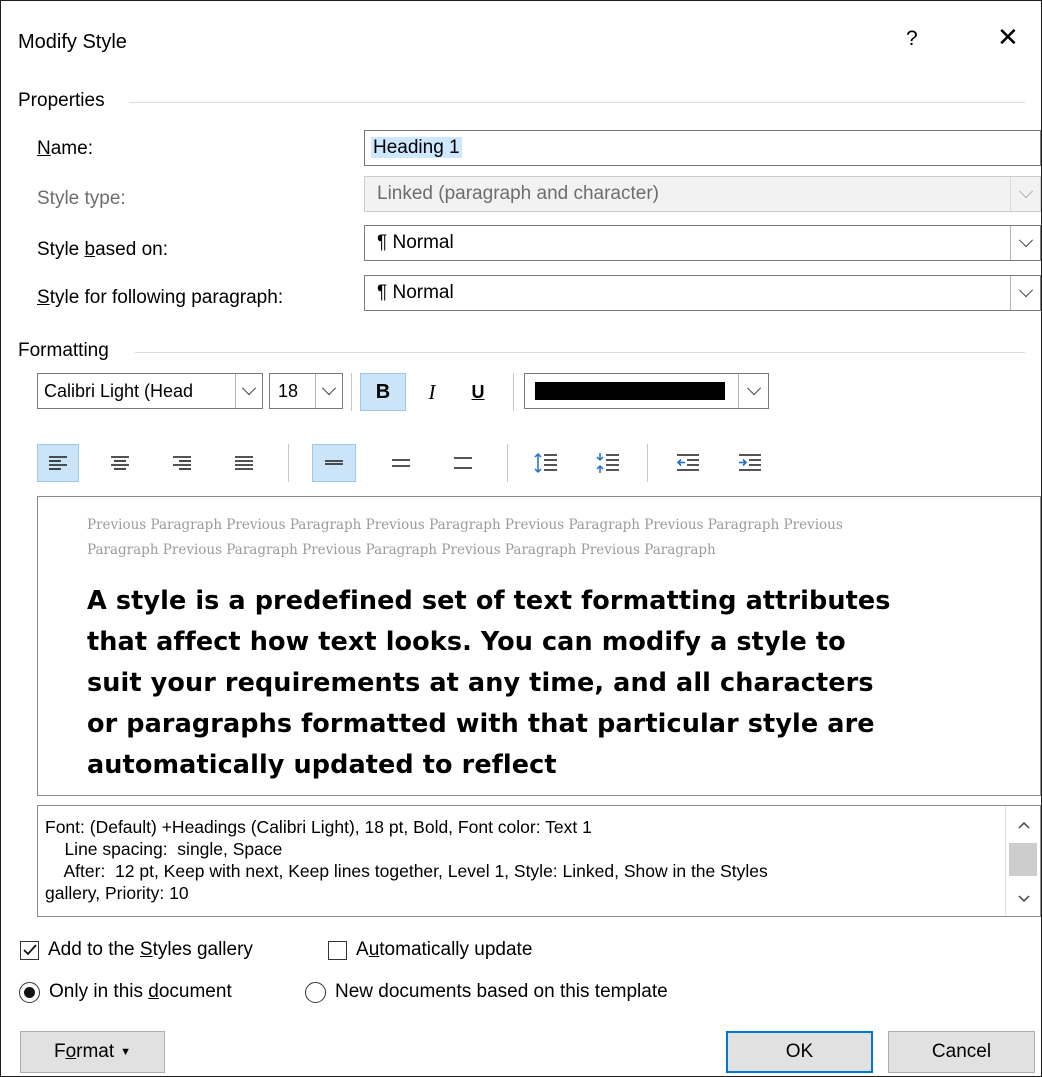  I want to click on ok-button: OK, so click(799, 1052).